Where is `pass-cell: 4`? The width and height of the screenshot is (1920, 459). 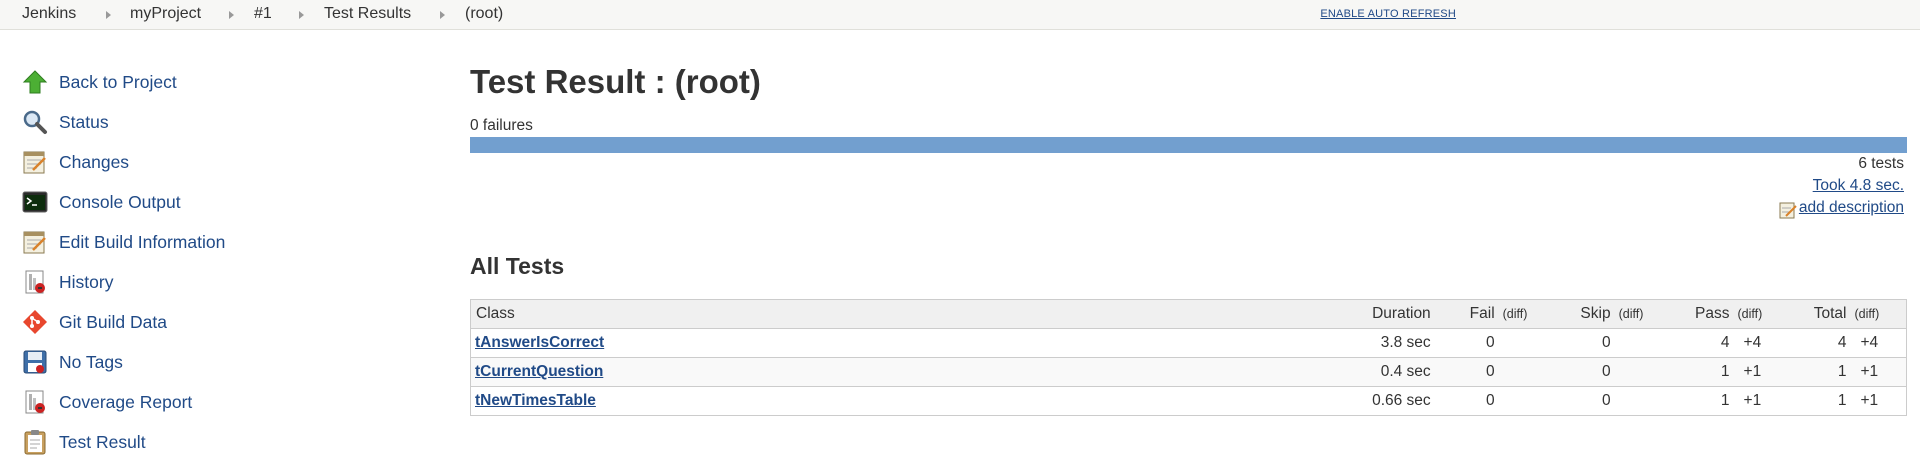
pass-cell: 4 is located at coordinates (1703, 343).